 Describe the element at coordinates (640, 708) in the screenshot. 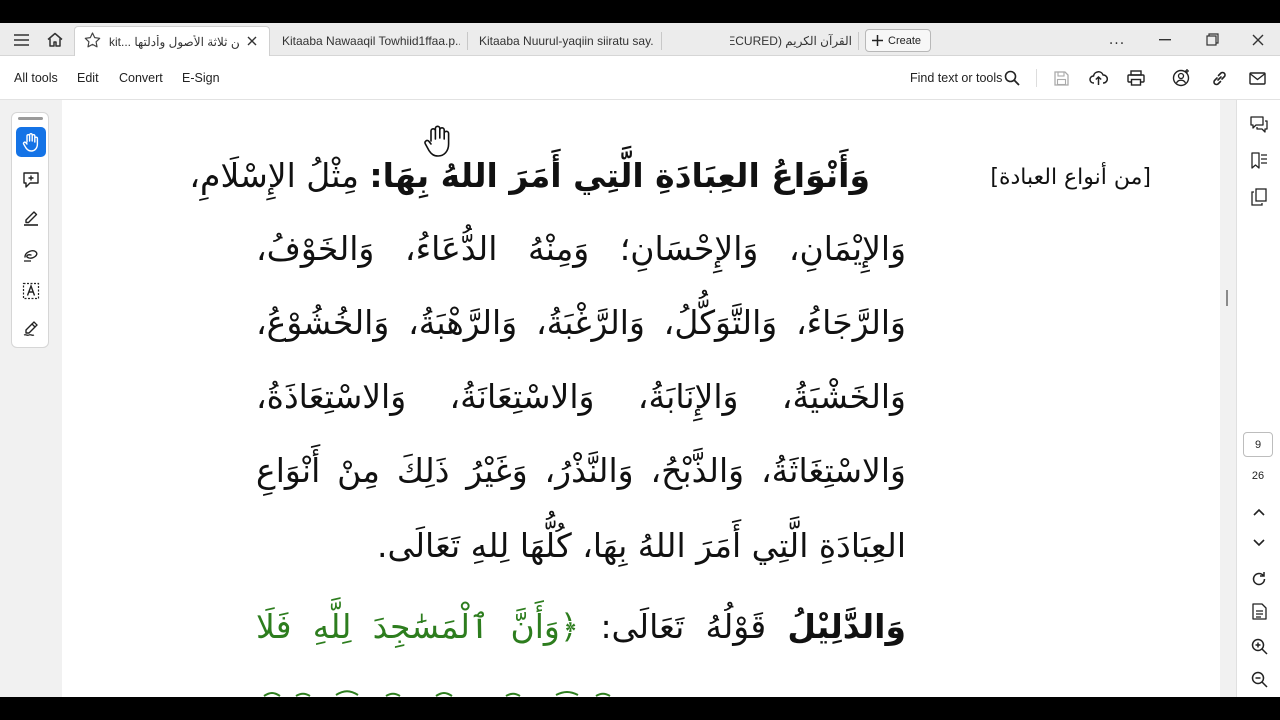

I see `bottom-letterbox` at that location.